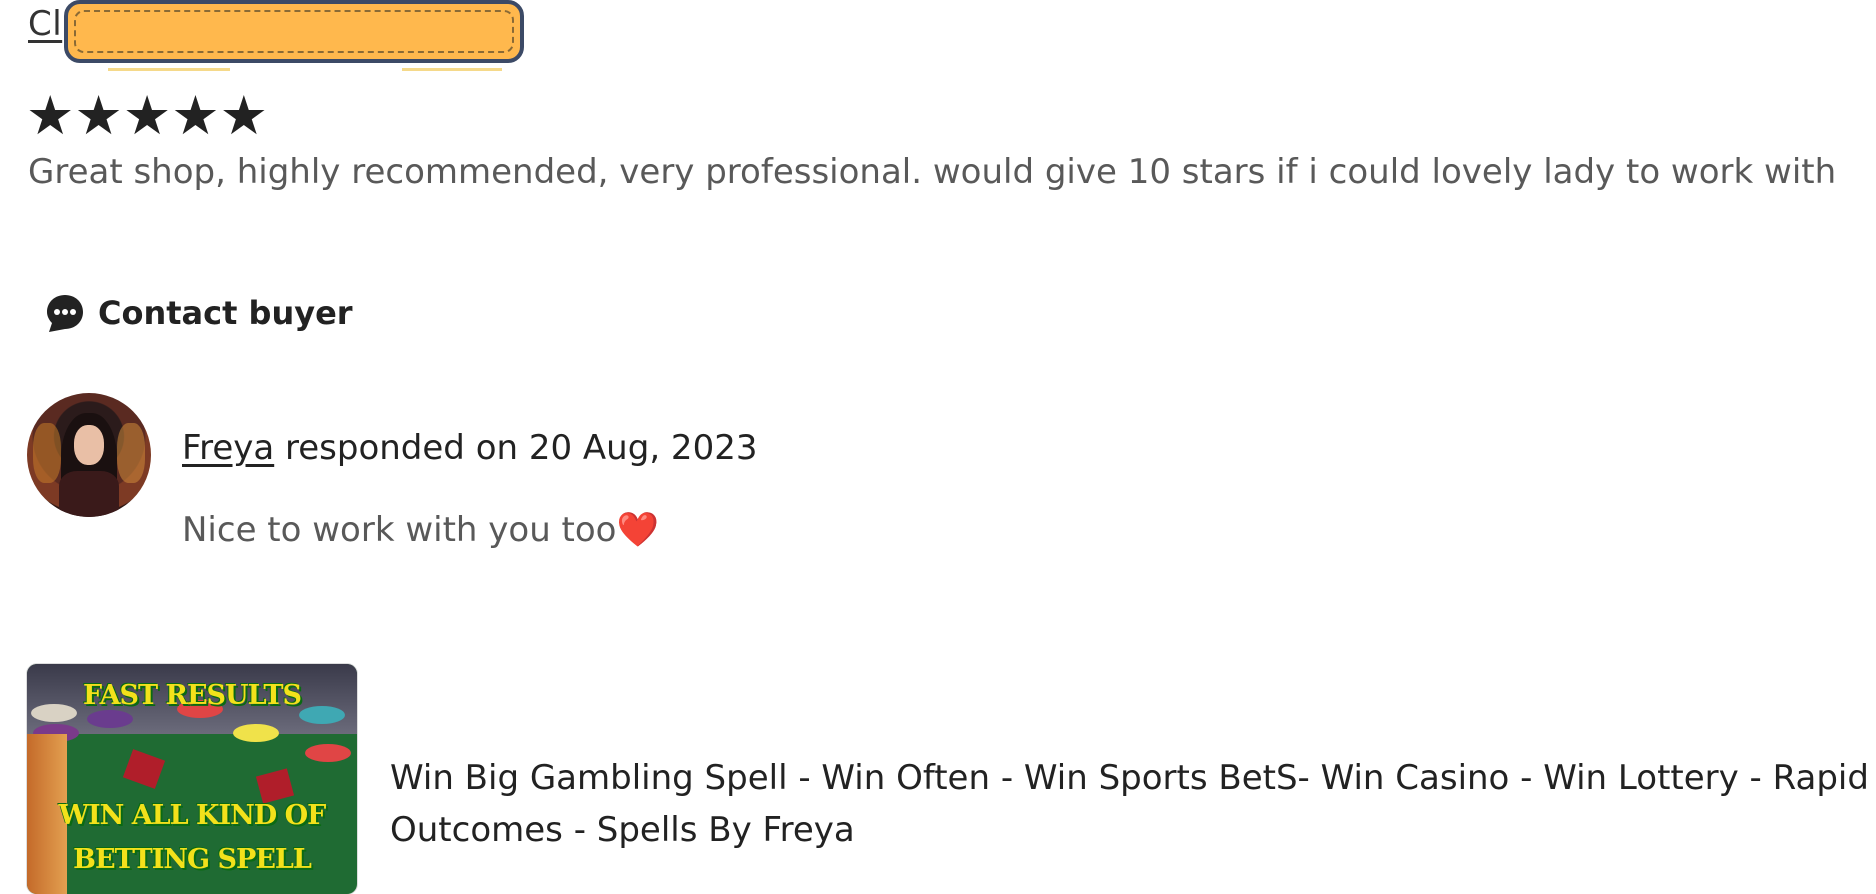 This screenshot has height=894, width=1876. I want to click on contact-buyer-button: Contact buyer, so click(198, 313).